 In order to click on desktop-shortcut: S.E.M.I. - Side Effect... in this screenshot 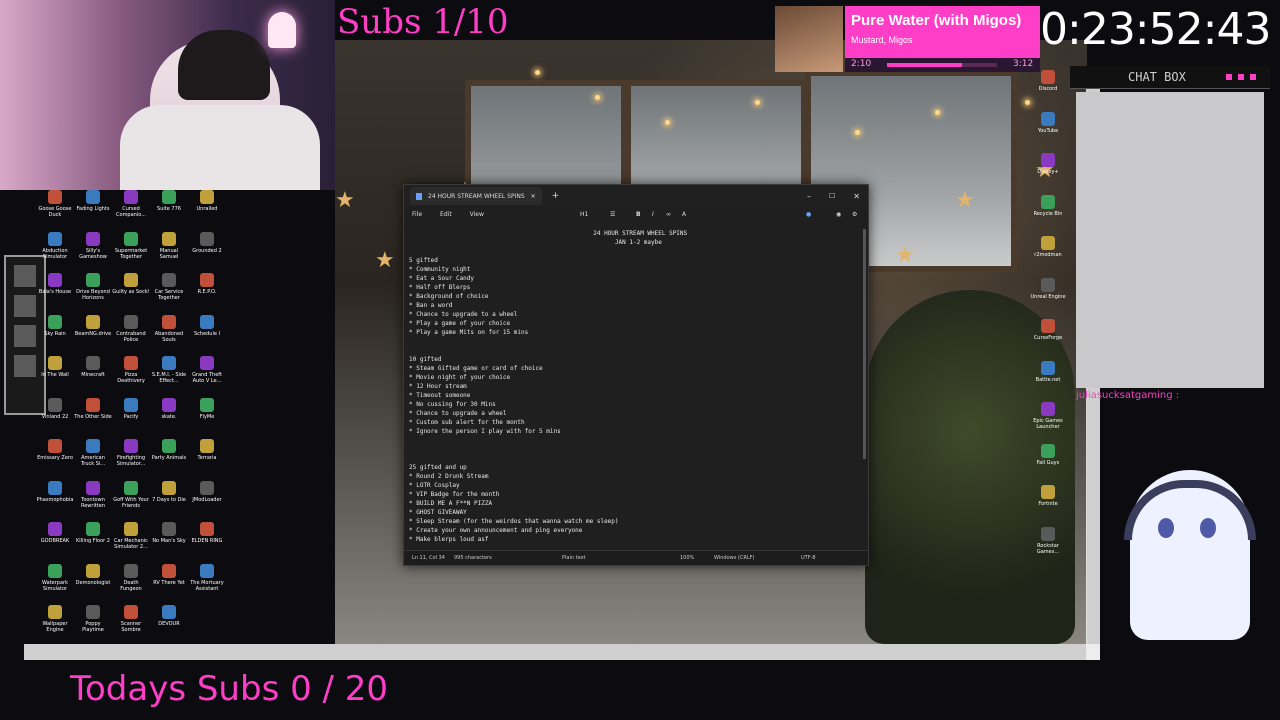, I will do `click(169, 376)`.